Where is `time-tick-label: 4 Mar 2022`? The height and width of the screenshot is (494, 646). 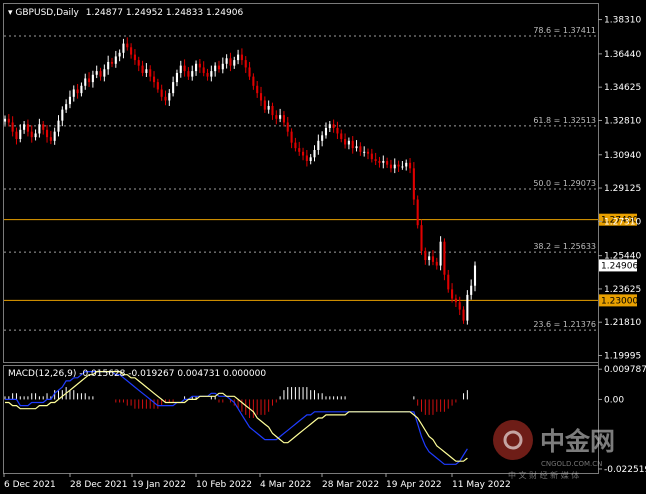 time-tick-label: 4 Mar 2022 is located at coordinates (285, 485).